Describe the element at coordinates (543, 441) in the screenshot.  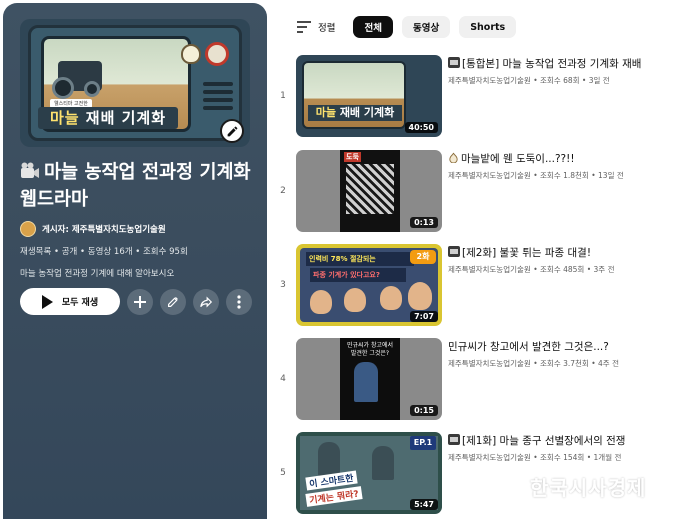
I see `video-title-text: [제1화] 마늘 종구 선별장에서의 전쟁` at that location.